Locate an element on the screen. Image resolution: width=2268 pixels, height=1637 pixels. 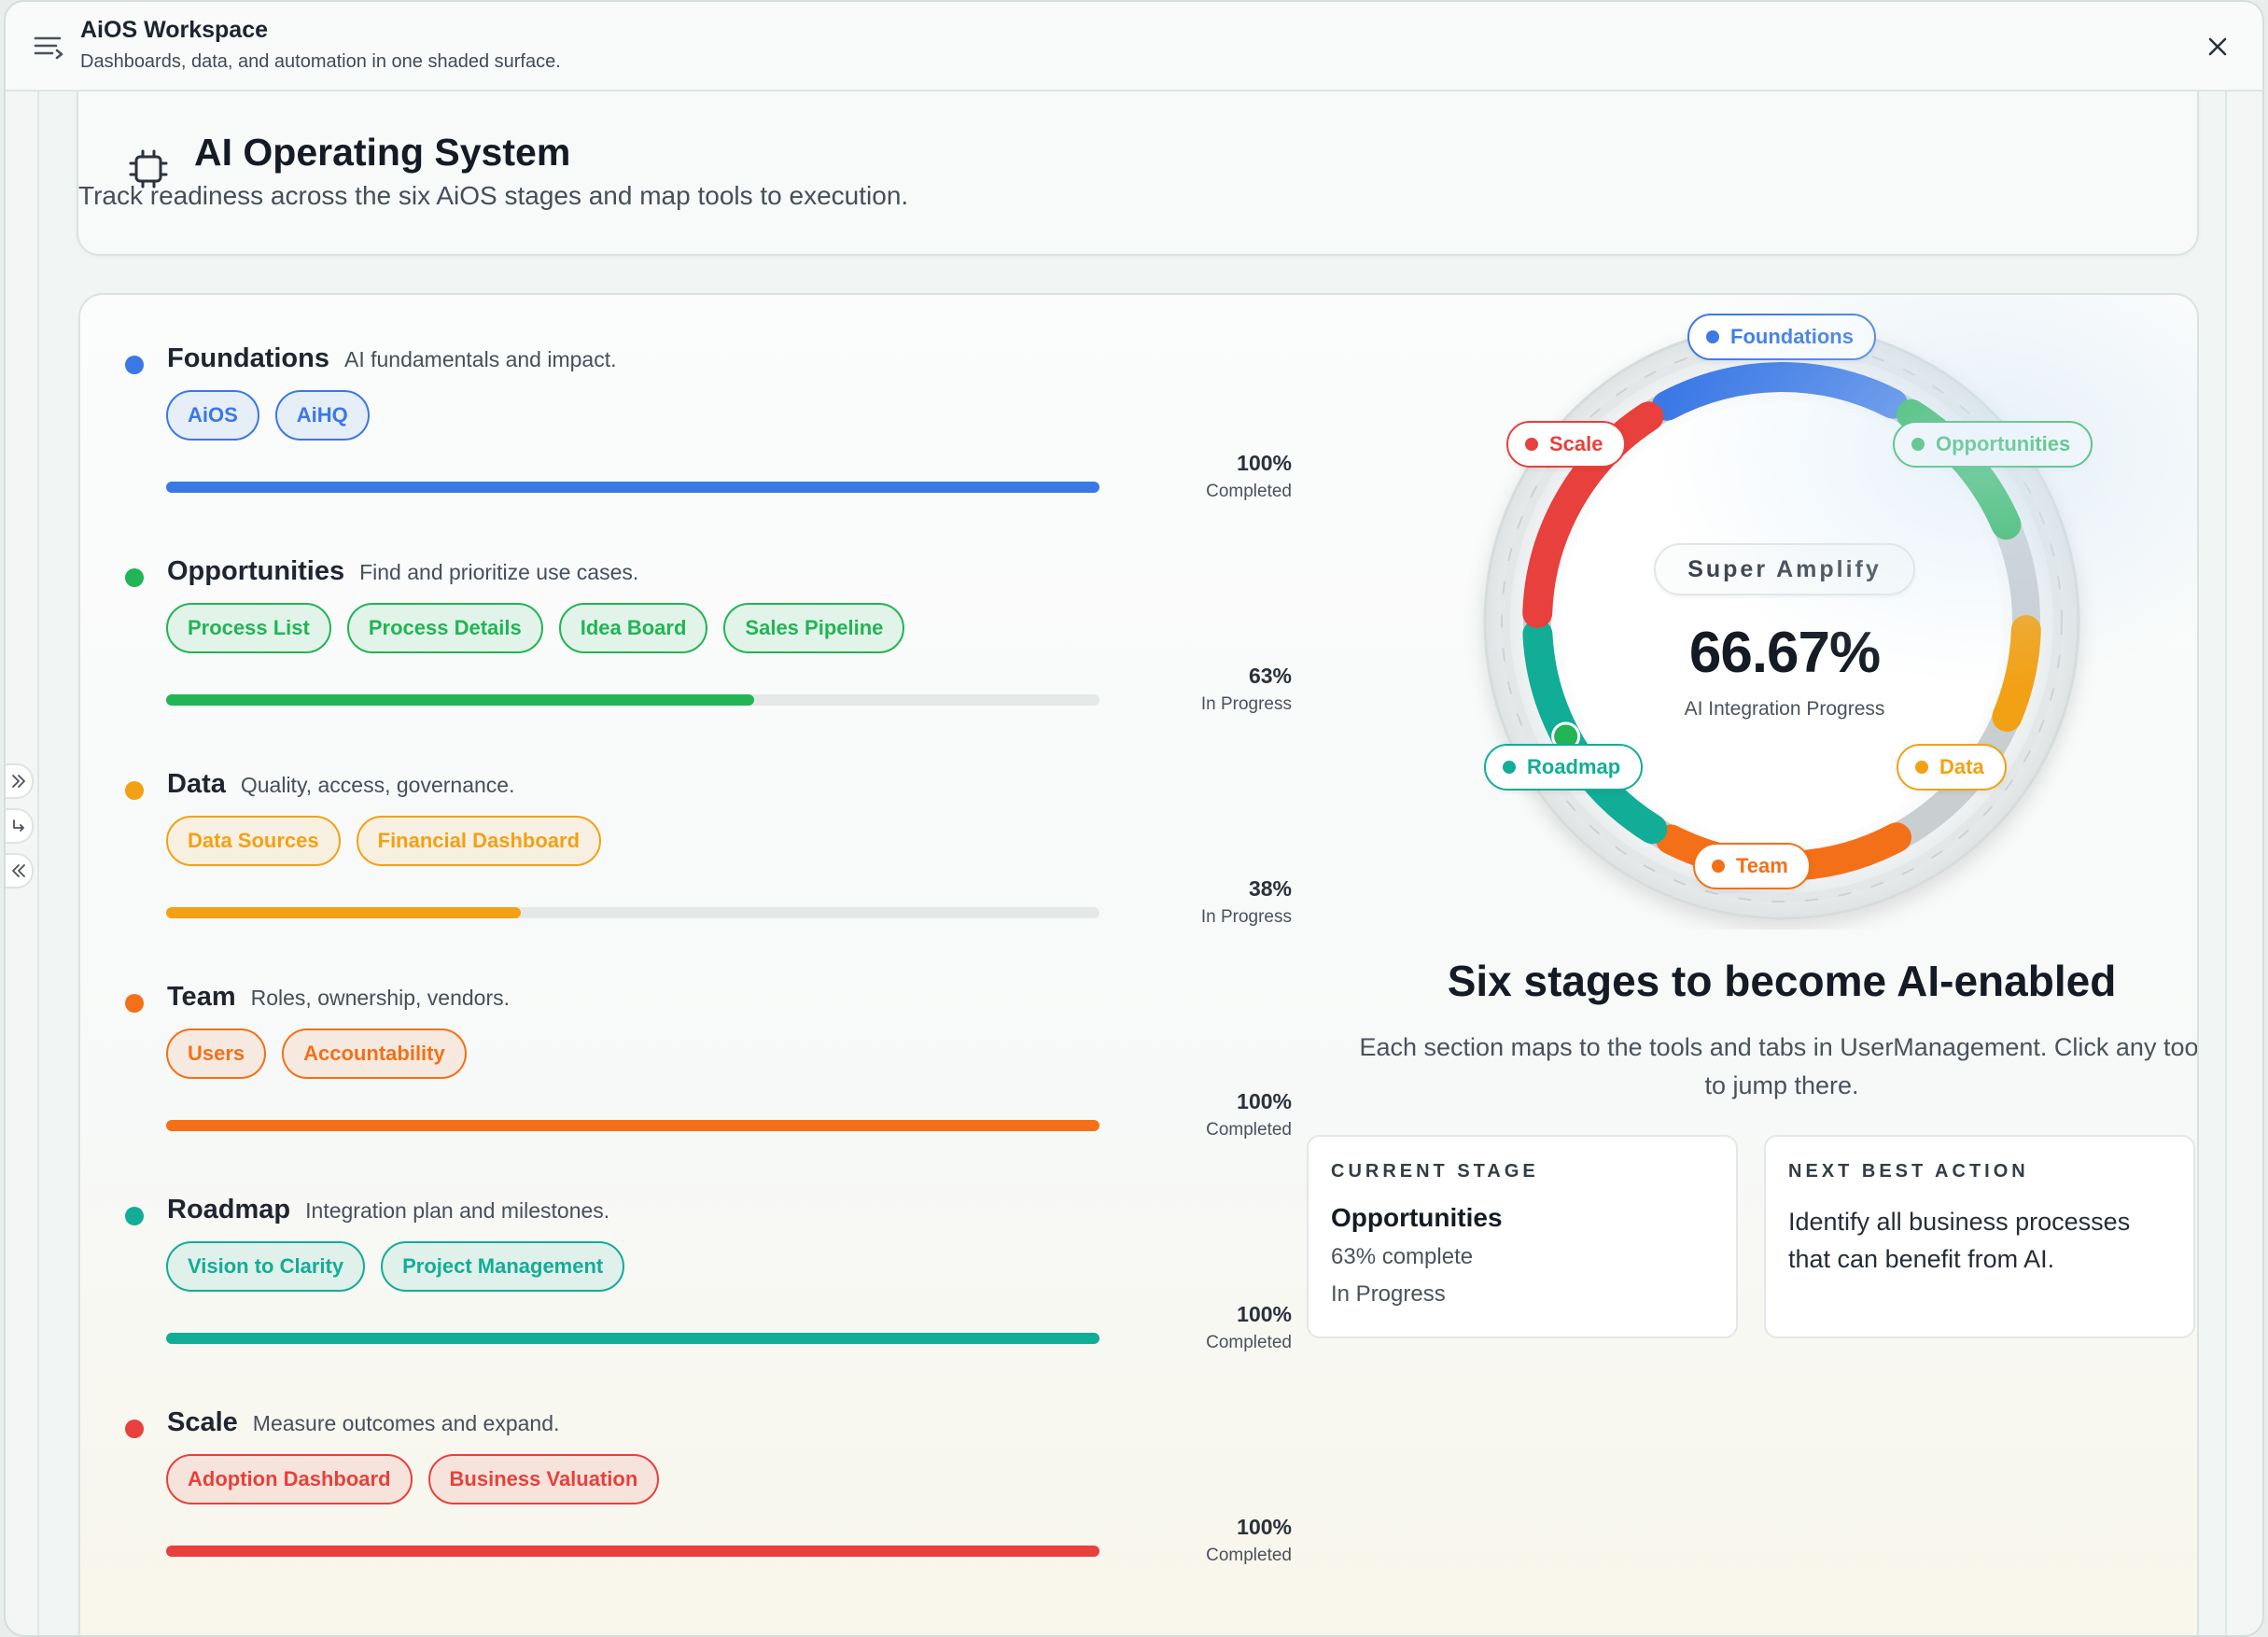
close-icon is located at coordinates (2217, 47).